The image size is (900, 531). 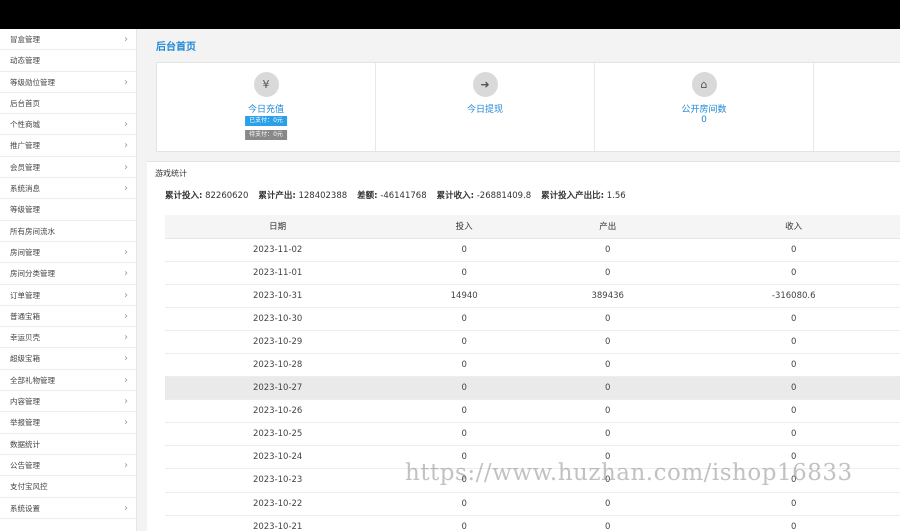 What do you see at coordinates (278, 296) in the screenshot?
I see `cell-date: 2023-10-31` at bounding box center [278, 296].